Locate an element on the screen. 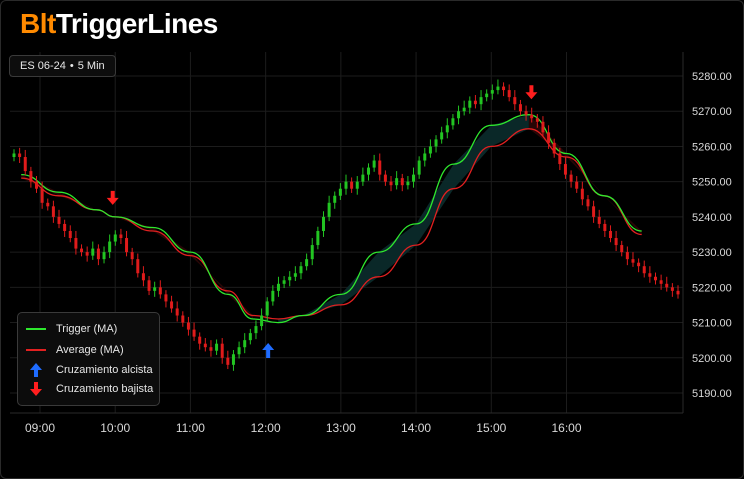 Image resolution: width=744 pixels, height=479 pixels. x-tick-label: 12:00 is located at coordinates (266, 428).